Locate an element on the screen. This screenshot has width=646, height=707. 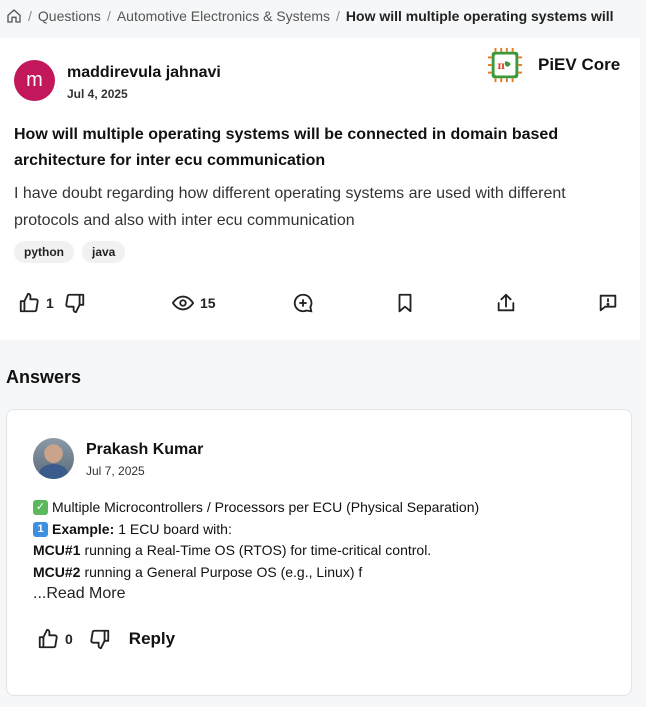
answer-line: 1 Example: 1 ECU board with: is located at coordinates (323, 530).